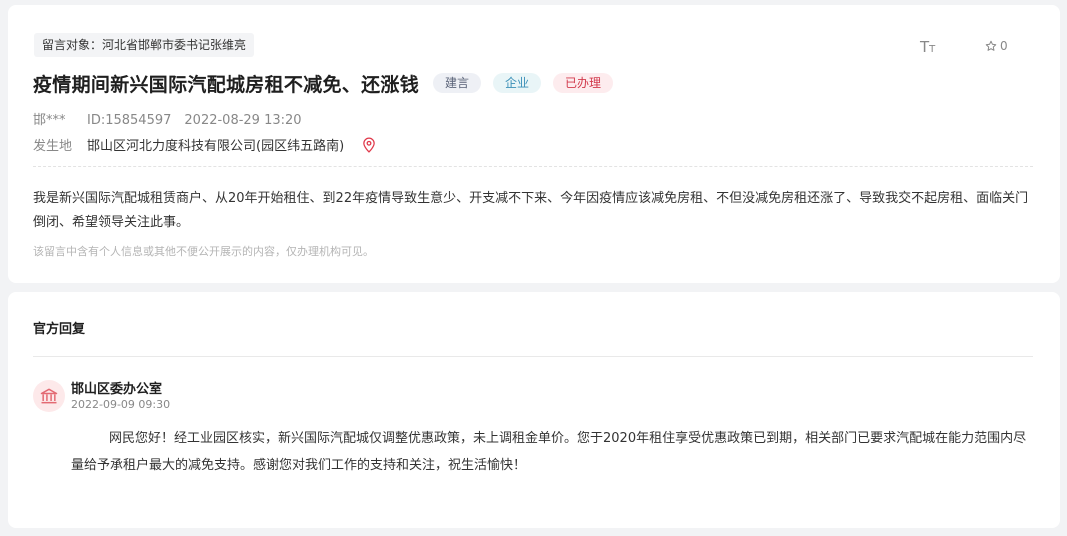  Describe the element at coordinates (991, 45) in the screenshot. I see `star-icon` at that location.